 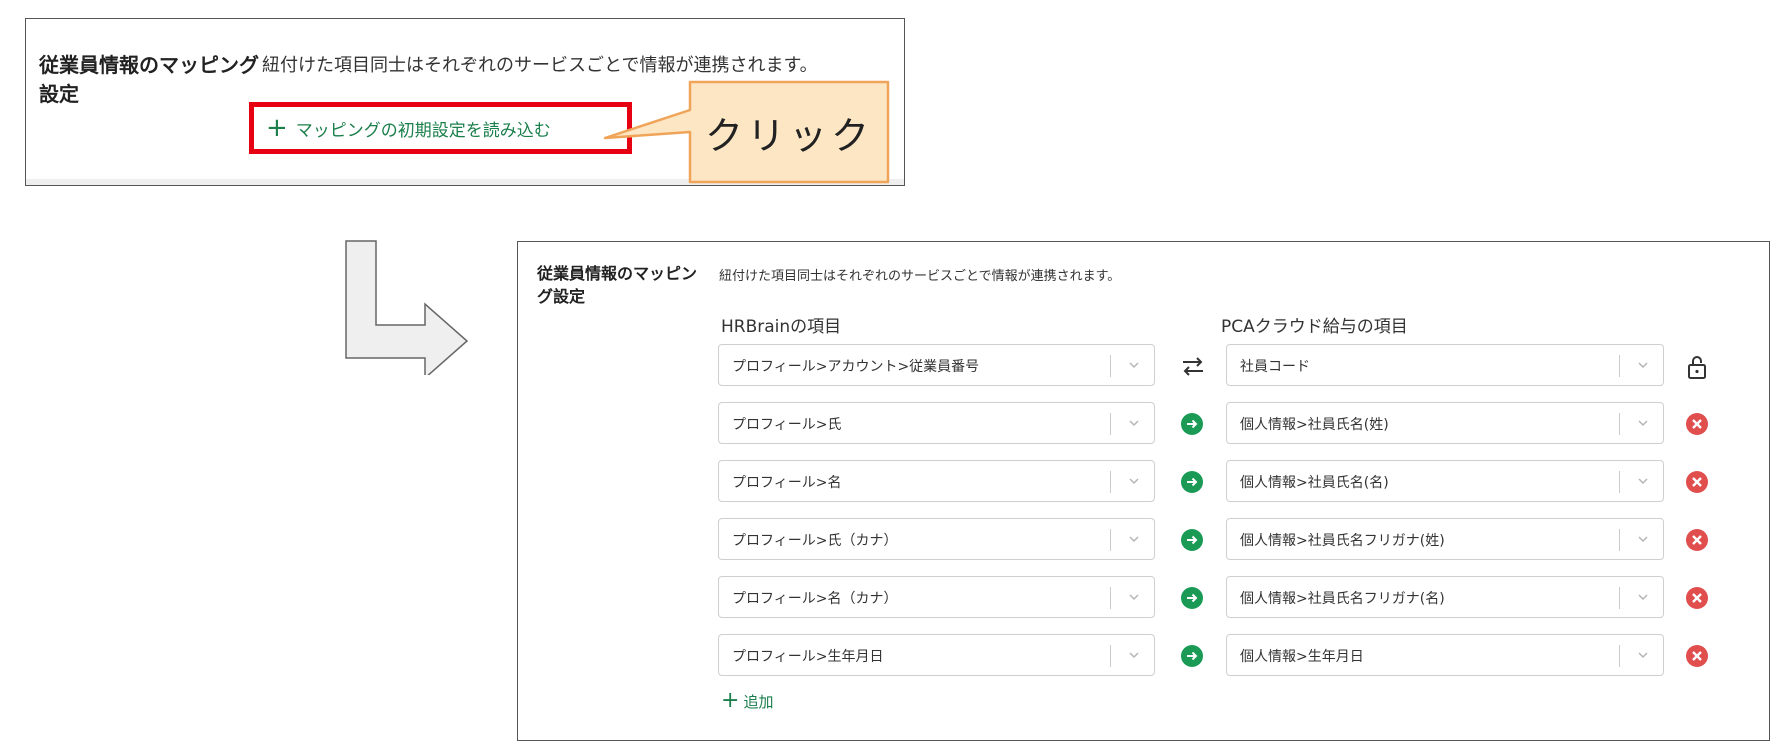 What do you see at coordinates (1445, 423) in the screenshot?
I see `pca-field-select: 個人情報>社員氏名(姓)` at bounding box center [1445, 423].